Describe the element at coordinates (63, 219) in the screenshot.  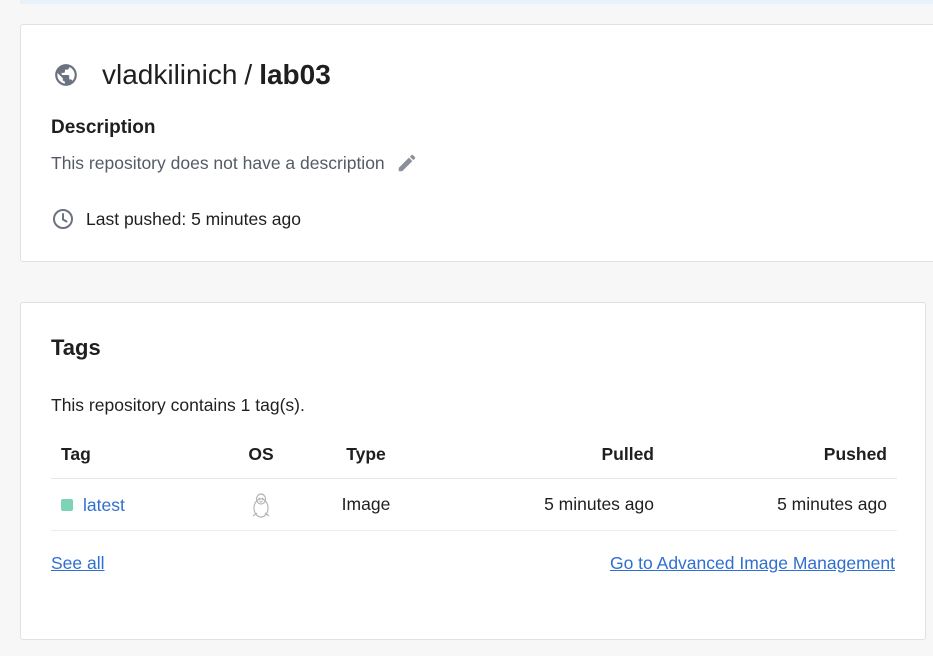
I see `clock-icon` at that location.